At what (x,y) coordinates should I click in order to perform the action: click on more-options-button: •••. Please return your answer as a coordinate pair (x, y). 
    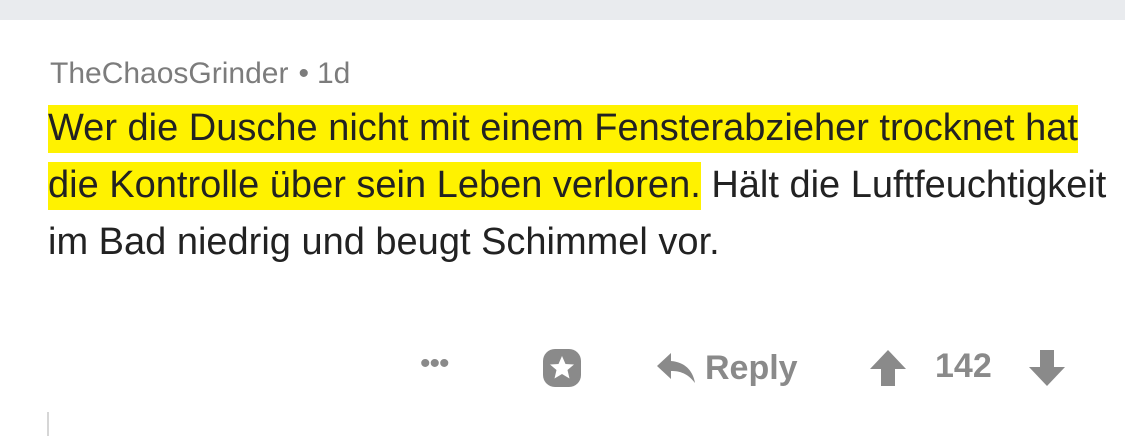
    Looking at the image, I should click on (434, 364).